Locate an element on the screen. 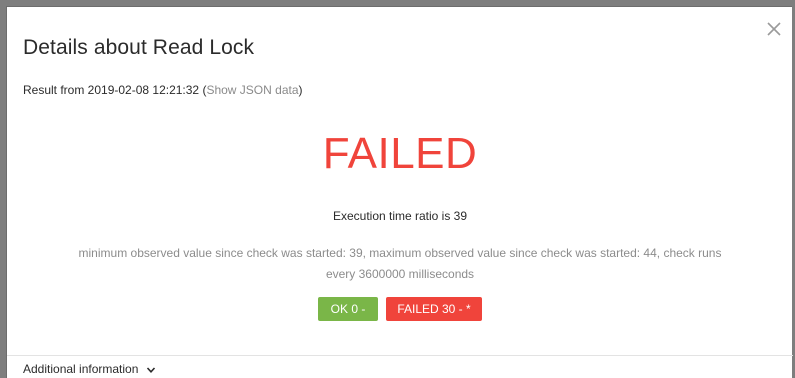  dialog-title: Details about Read Lock is located at coordinates (139, 47).